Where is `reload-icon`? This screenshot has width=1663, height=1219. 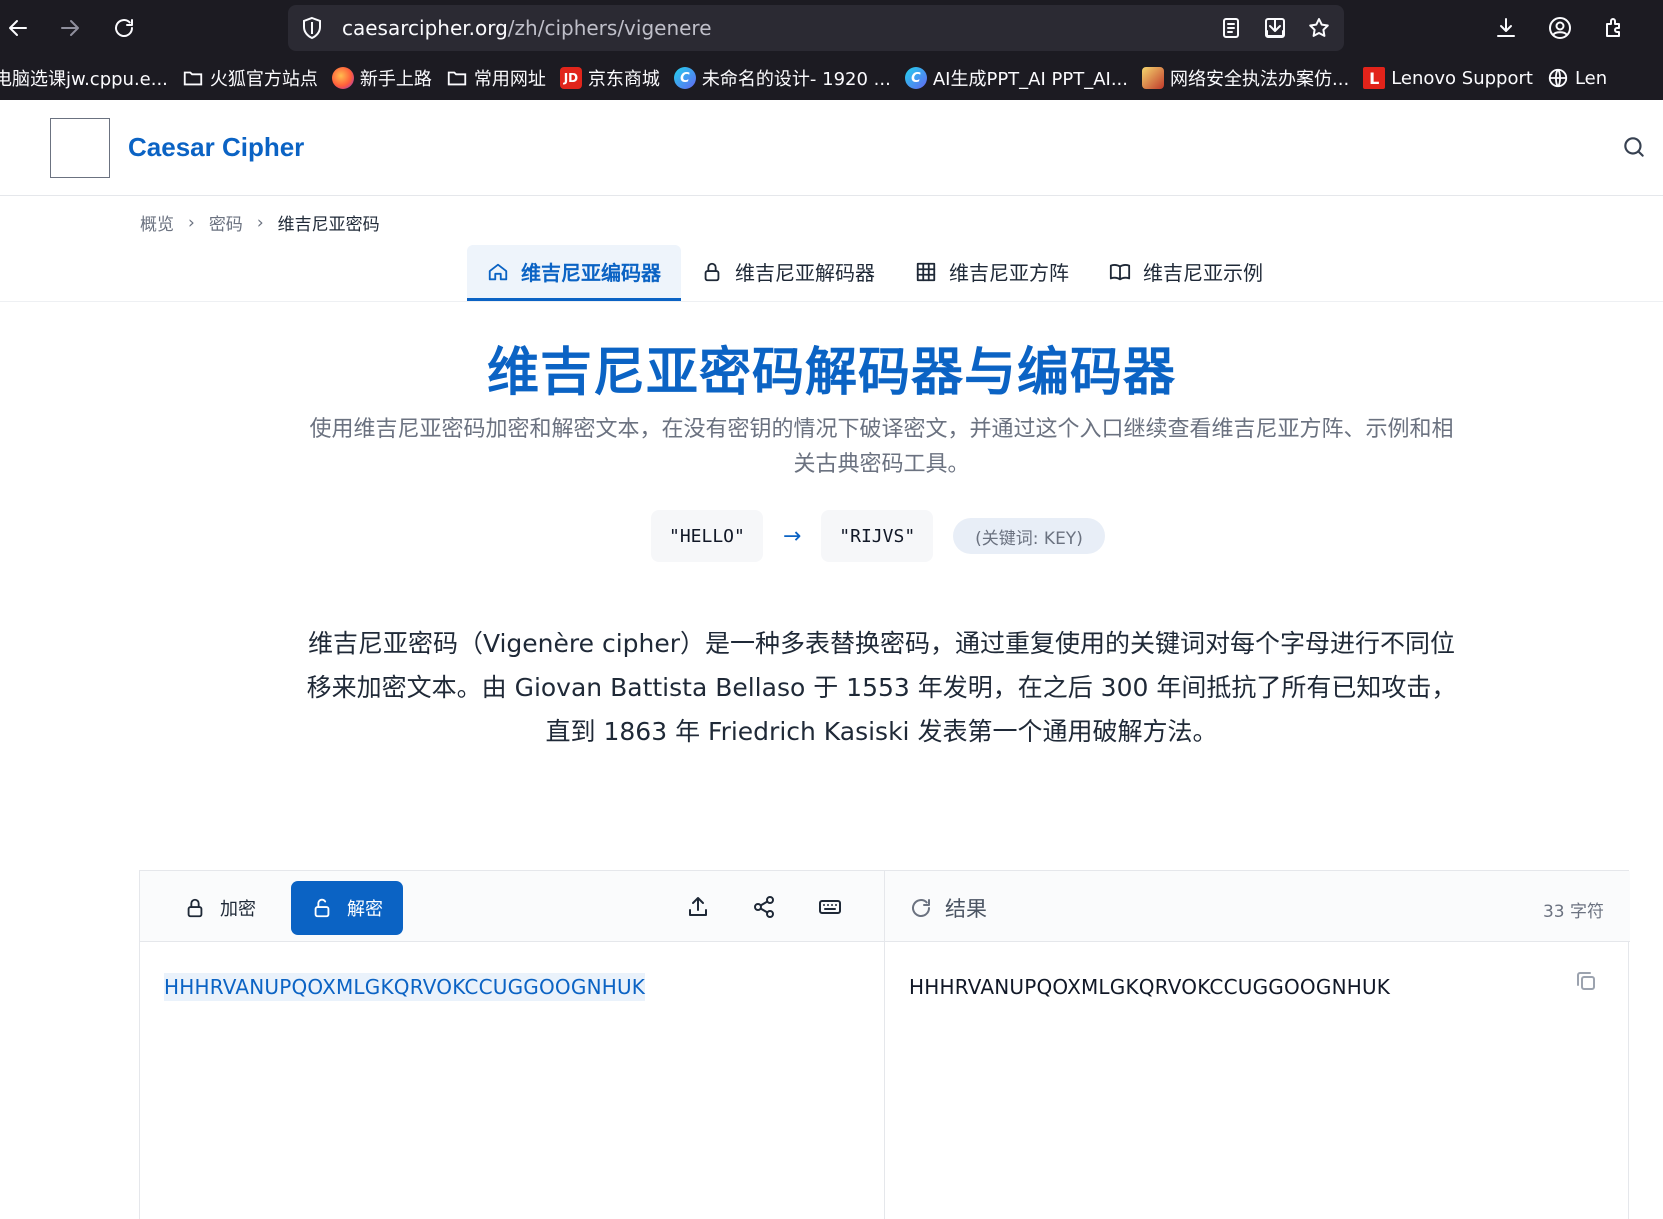
reload-icon is located at coordinates (124, 28).